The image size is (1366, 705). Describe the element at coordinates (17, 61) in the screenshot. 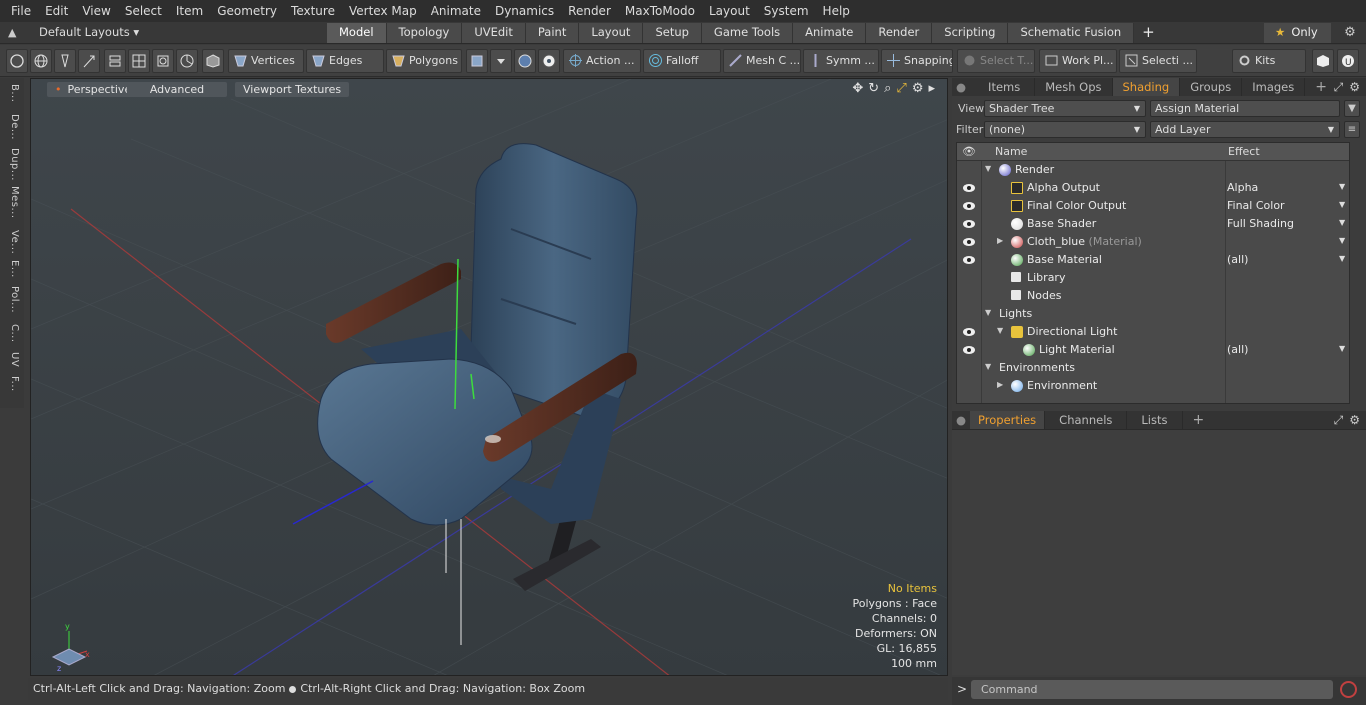

I see `select-circle-icon` at that location.